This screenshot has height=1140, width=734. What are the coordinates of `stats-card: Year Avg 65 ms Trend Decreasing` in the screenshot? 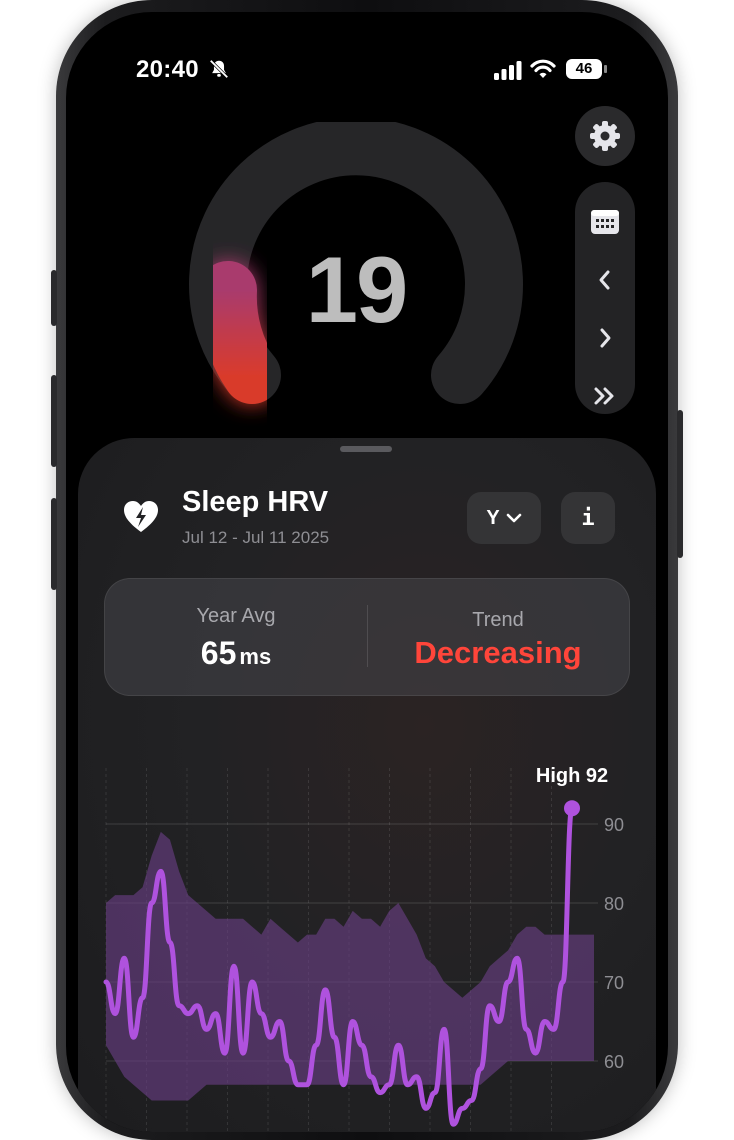 It's located at (367, 637).